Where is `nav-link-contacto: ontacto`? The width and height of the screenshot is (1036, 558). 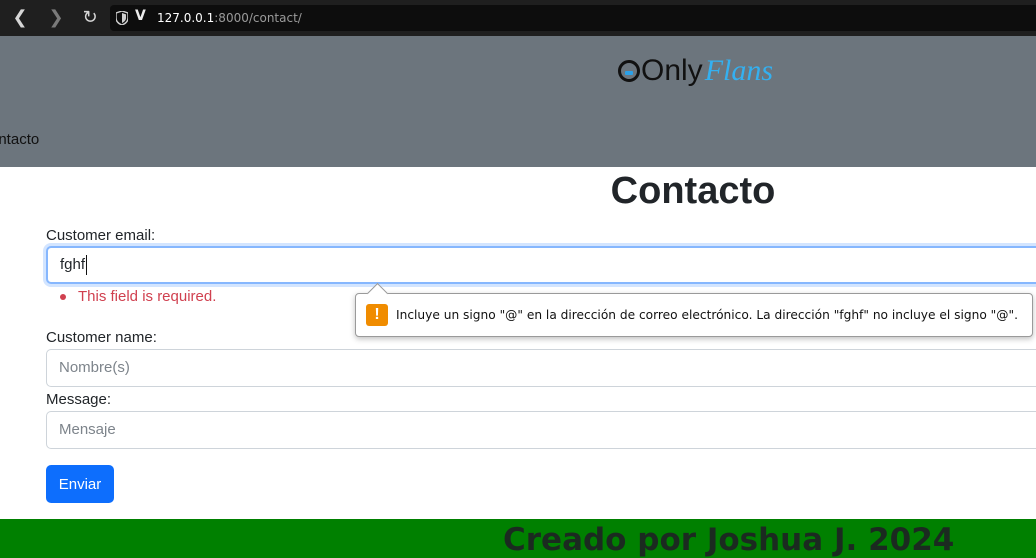 nav-link-contacto: ontacto is located at coordinates (19, 139).